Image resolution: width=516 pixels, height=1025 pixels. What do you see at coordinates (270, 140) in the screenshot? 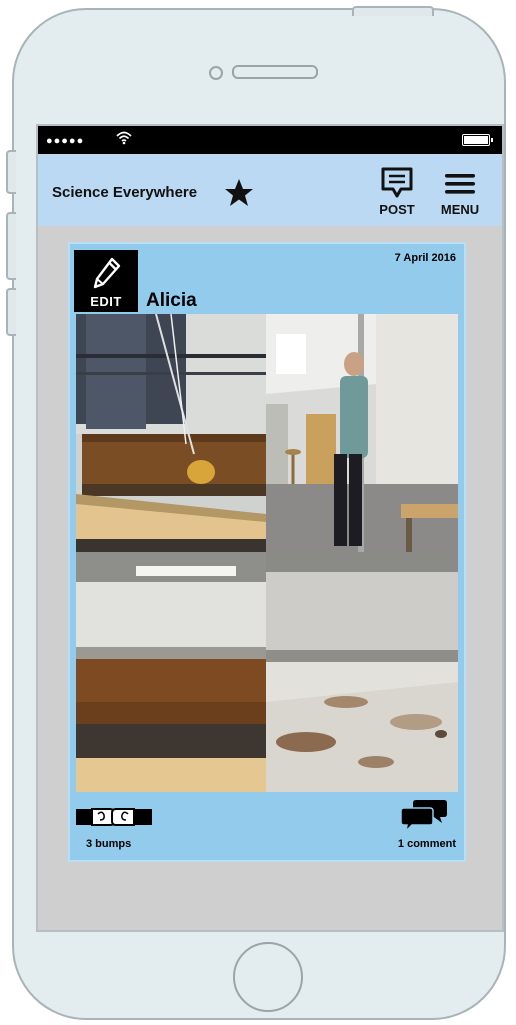
I see `status-bar: ●●●●●` at bounding box center [270, 140].